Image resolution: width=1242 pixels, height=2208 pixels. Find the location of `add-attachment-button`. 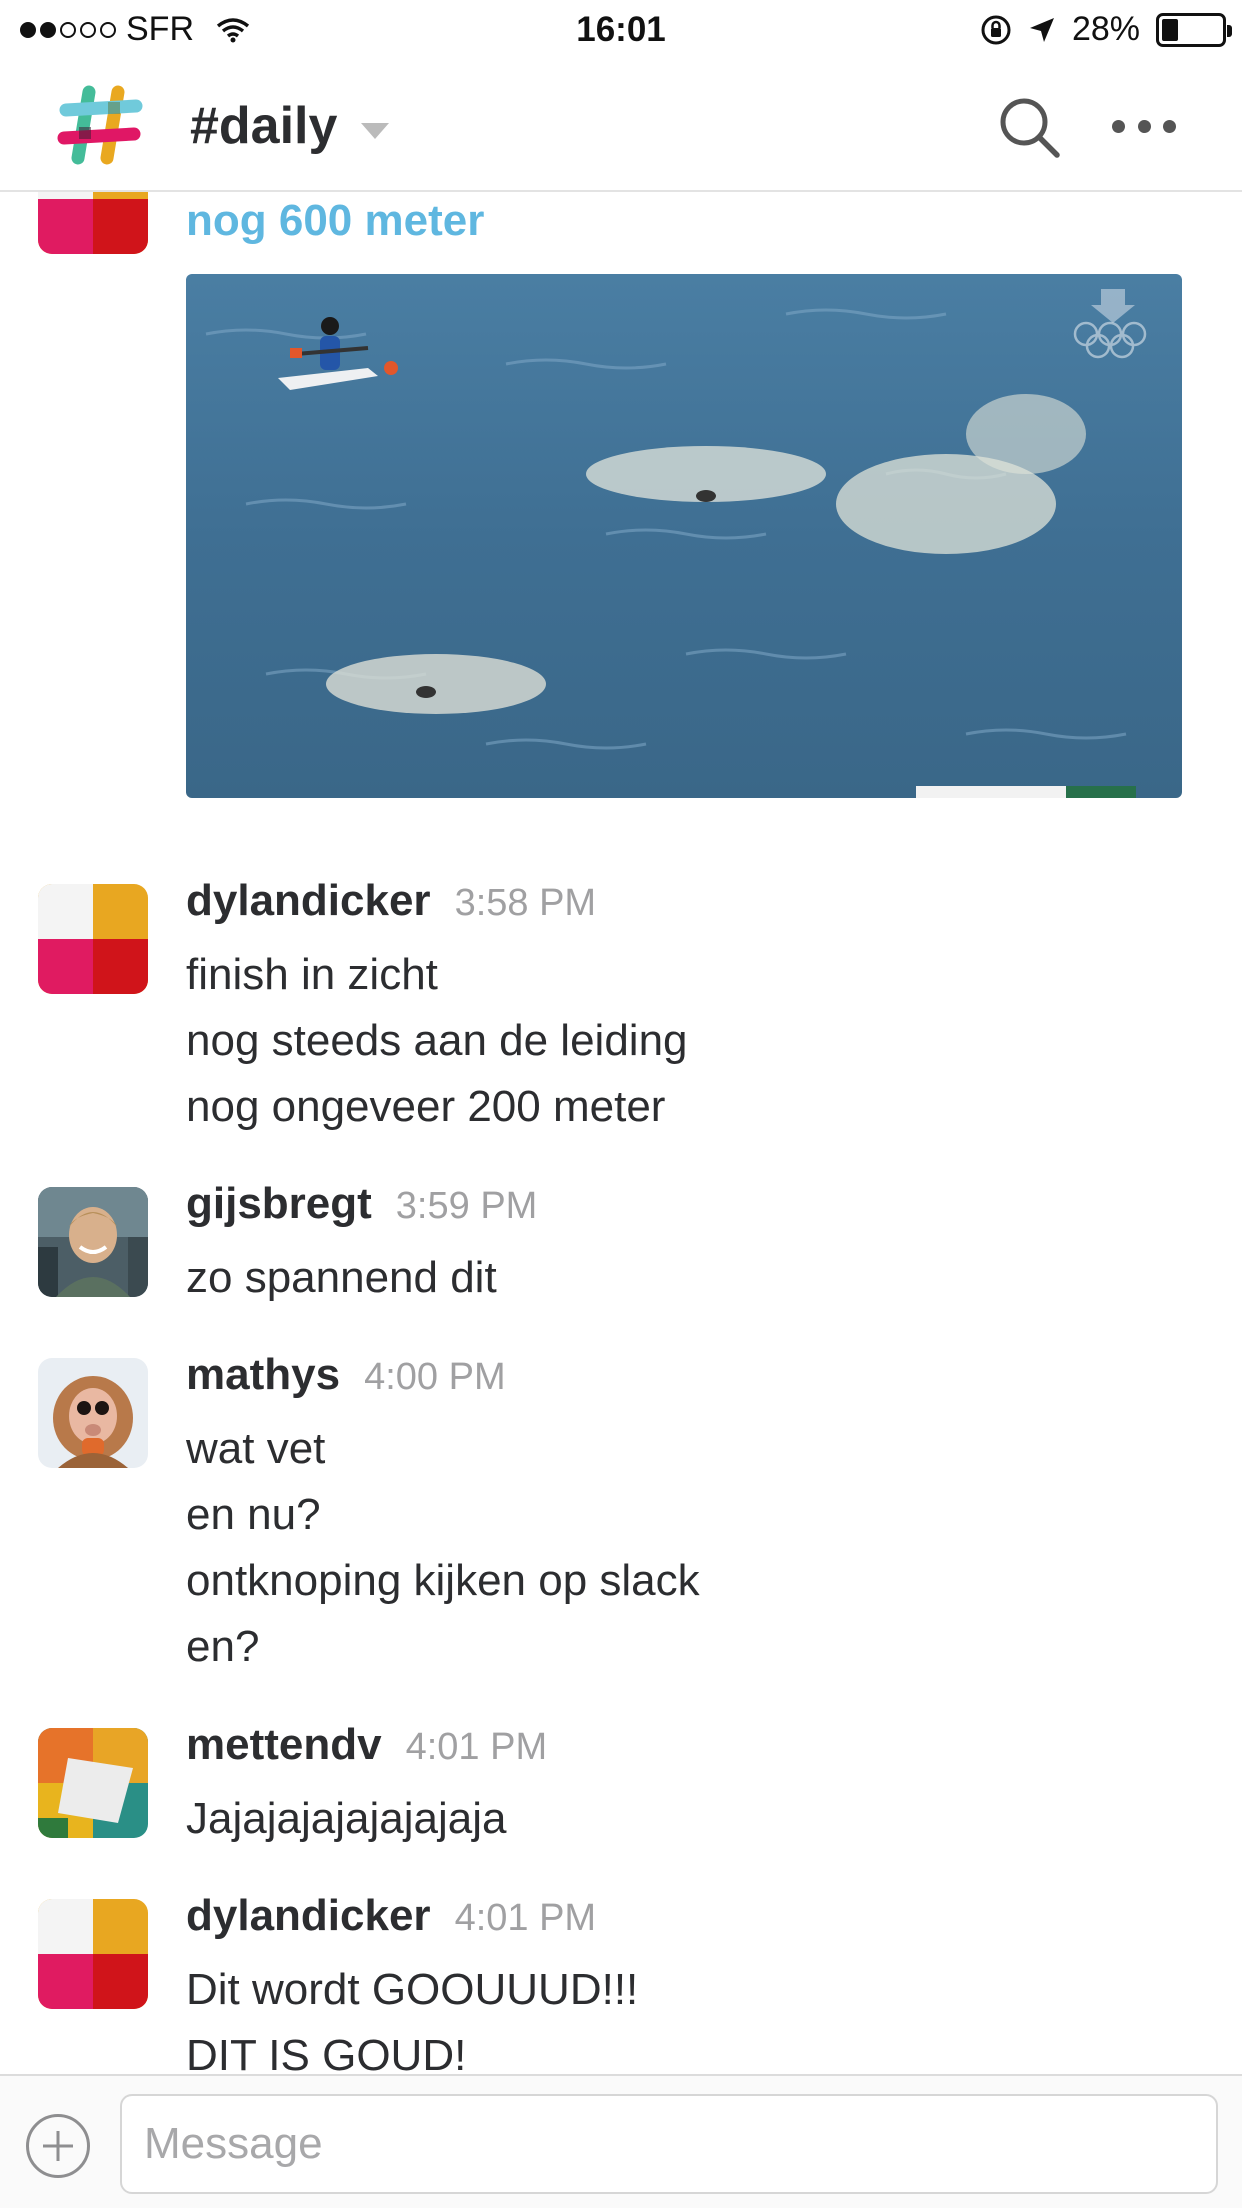

add-attachment-button is located at coordinates (58, 2146).